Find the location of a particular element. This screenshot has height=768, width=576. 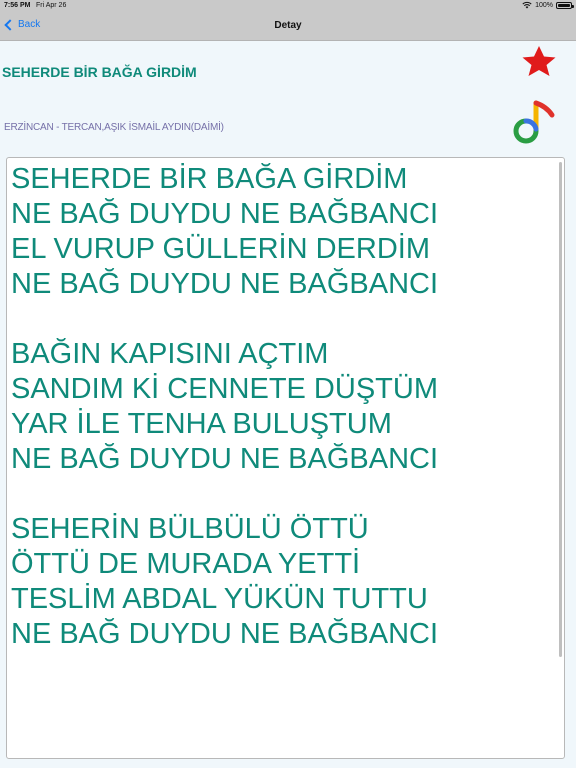

status-date: Fri Apr 26 is located at coordinates (51, 5).